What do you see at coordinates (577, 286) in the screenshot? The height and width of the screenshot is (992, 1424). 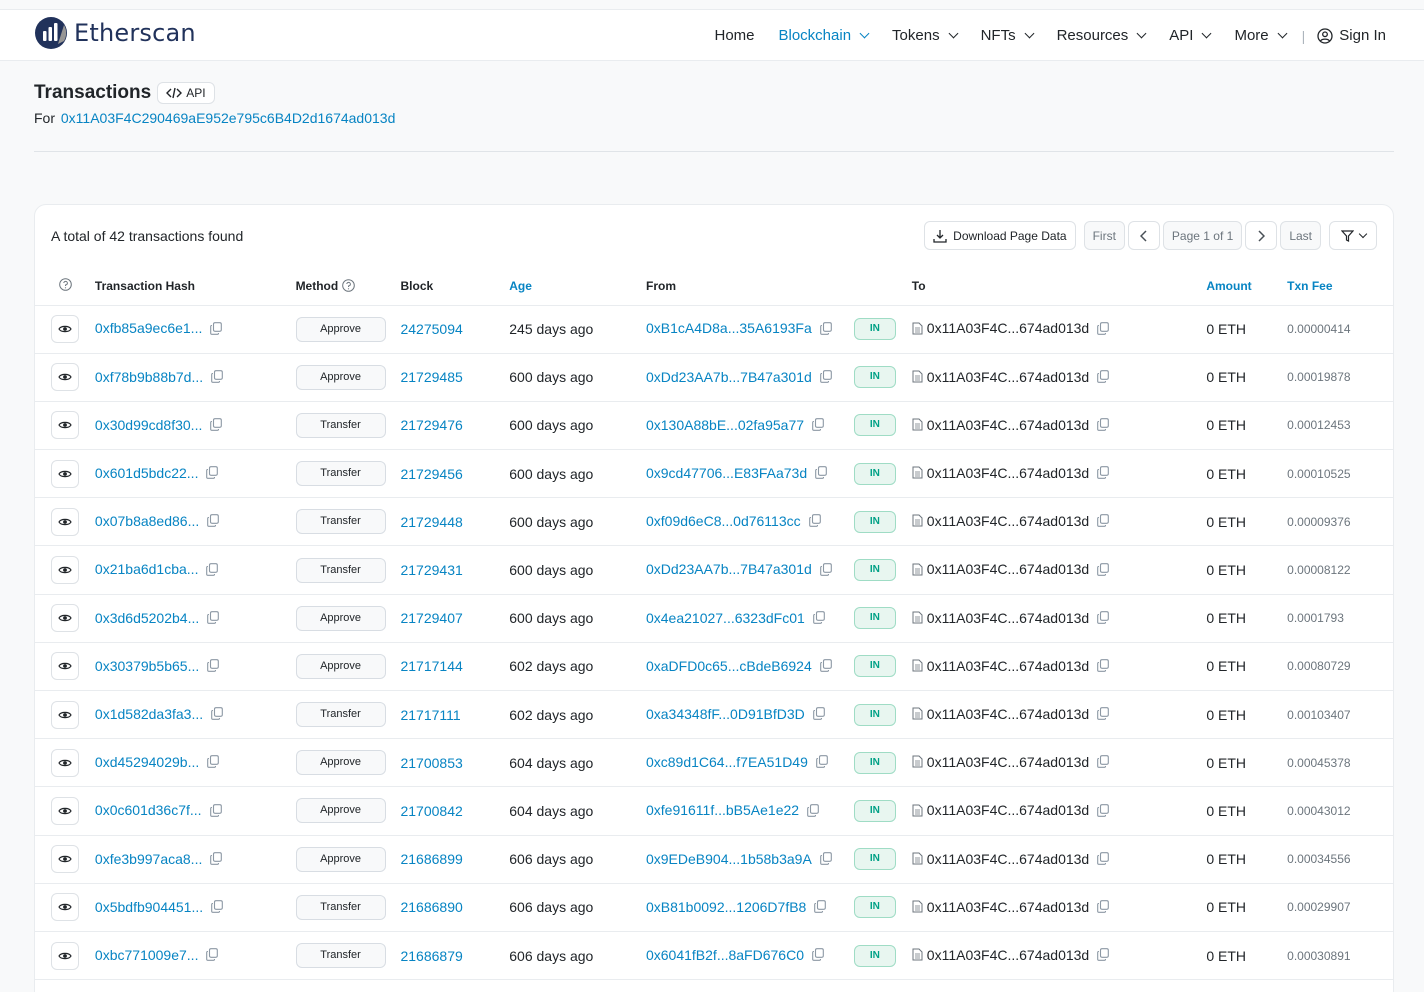 I see `header-age: Age` at bounding box center [577, 286].